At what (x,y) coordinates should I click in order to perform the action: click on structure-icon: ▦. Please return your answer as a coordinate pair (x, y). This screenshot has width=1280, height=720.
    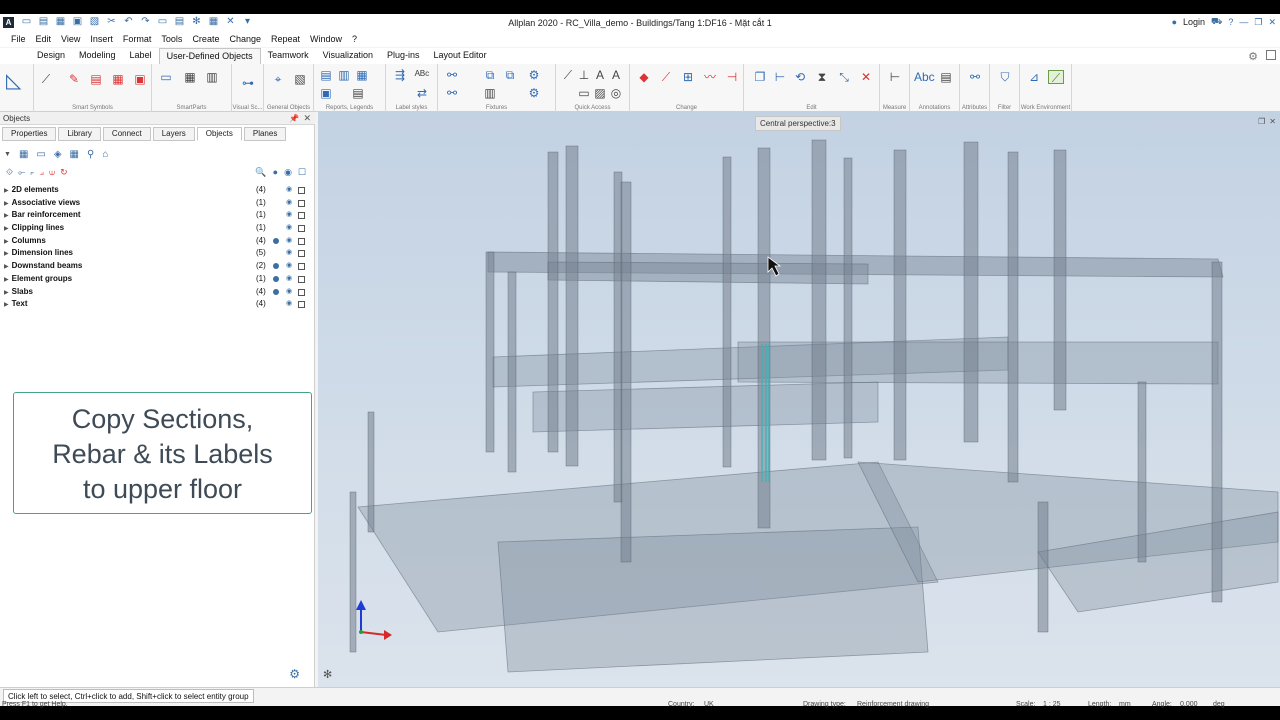
    Looking at the image, I should click on (23, 154).